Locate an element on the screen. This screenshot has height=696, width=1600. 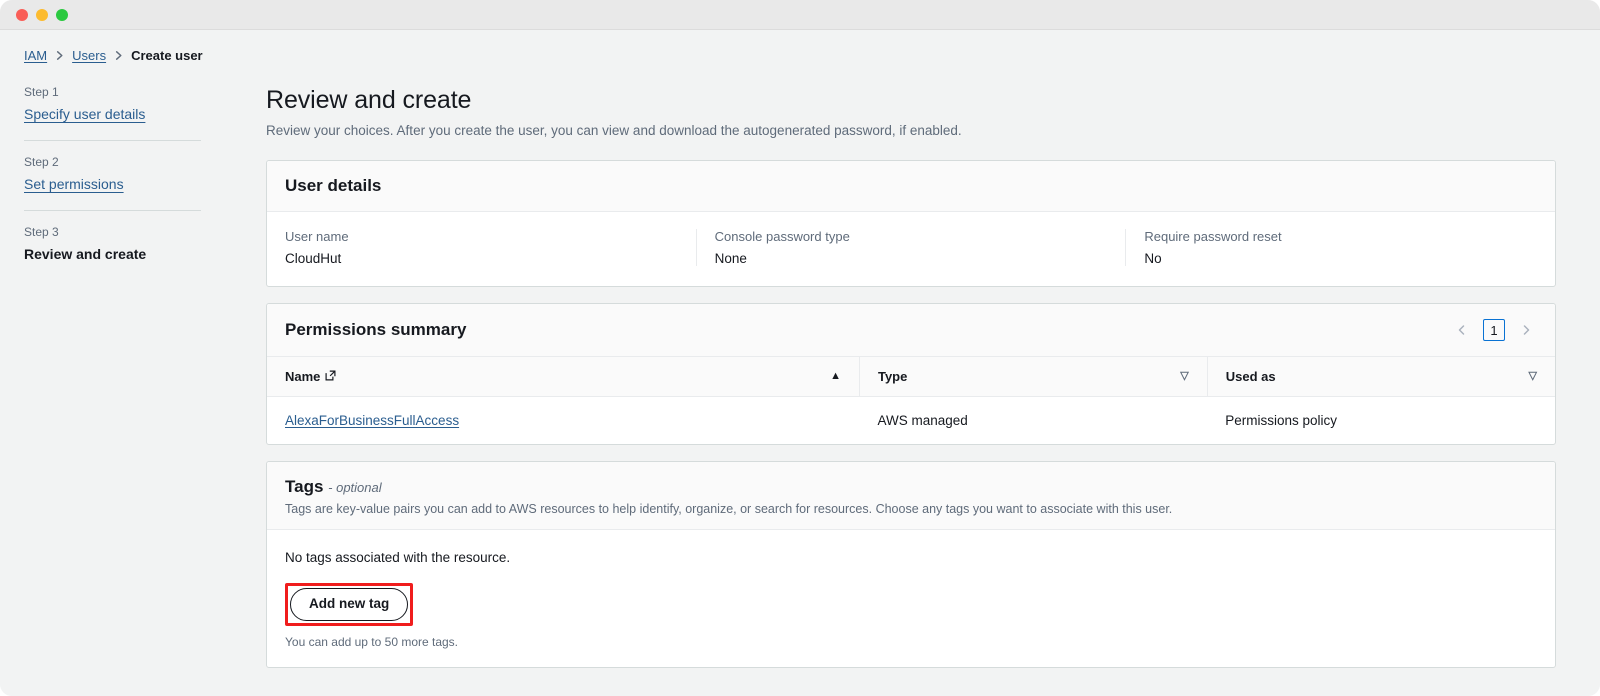
external-link-icon is located at coordinates (330, 376).